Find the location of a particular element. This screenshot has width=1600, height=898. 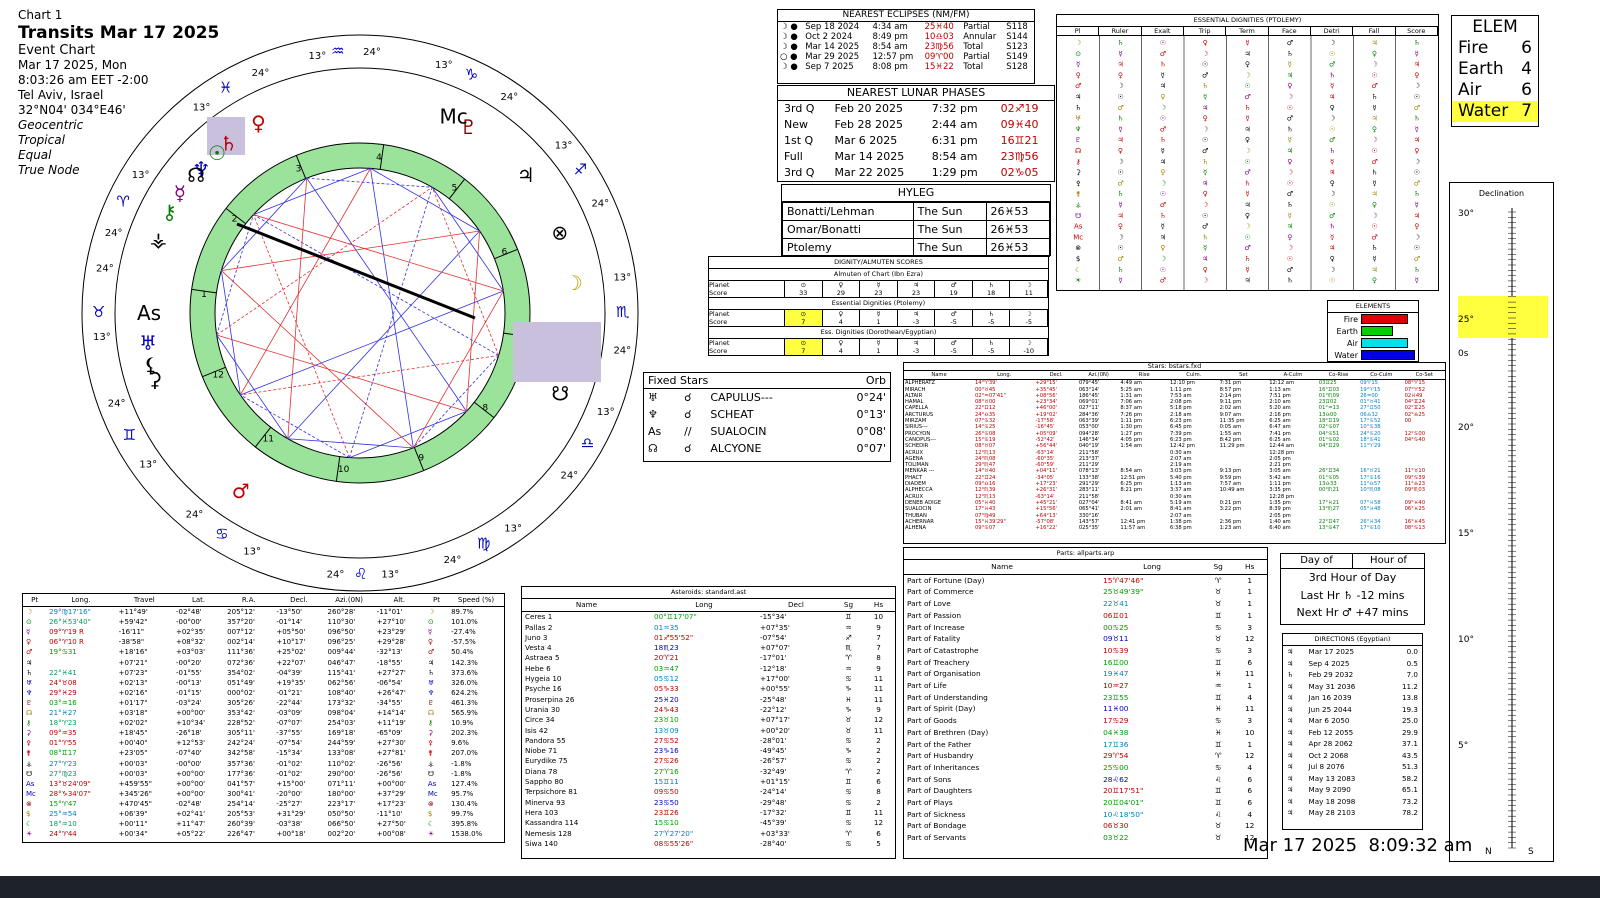

parts-cell: Part of Sons is located at coordinates (929, 779).